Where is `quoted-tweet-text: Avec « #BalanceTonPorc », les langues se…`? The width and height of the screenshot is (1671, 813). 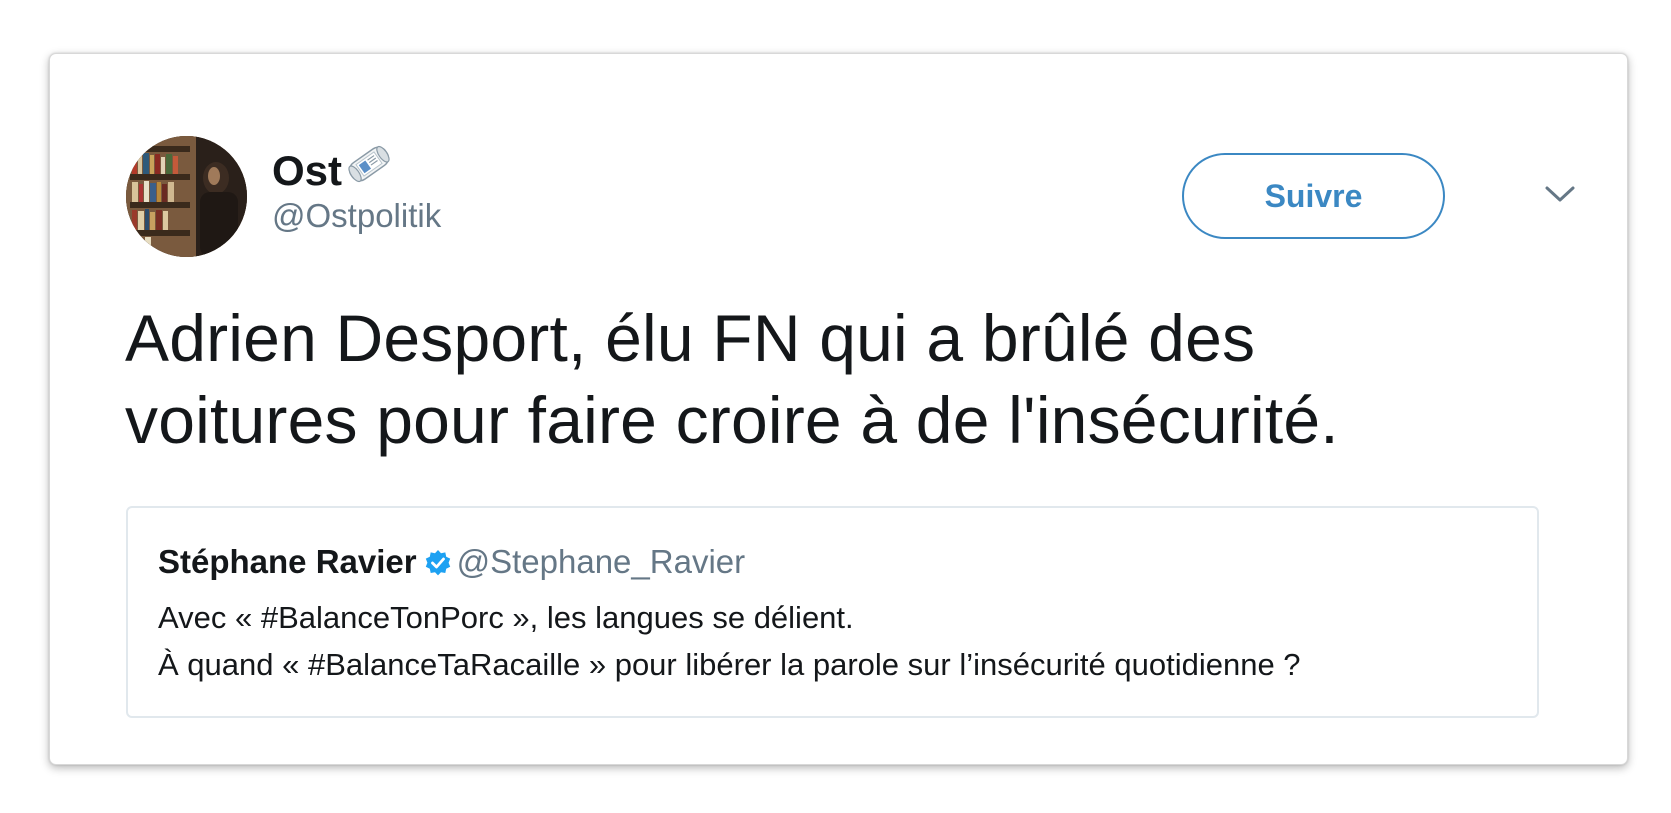
quoted-tweet-text: Avec « #BalanceTonPorc », les langues se… is located at coordinates (729, 641).